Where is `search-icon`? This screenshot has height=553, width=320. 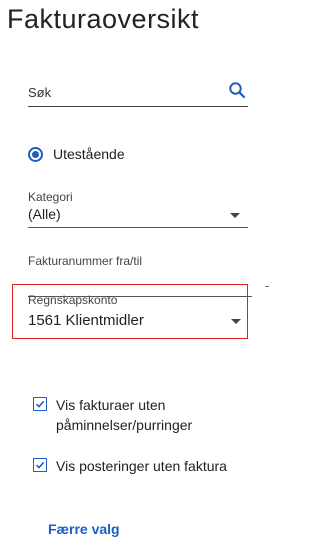 search-icon is located at coordinates (237, 90).